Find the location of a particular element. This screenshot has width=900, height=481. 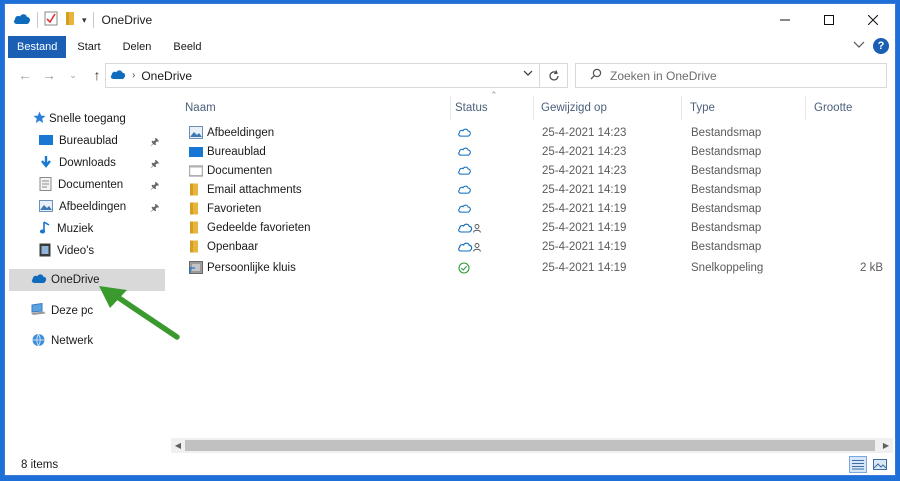

scrollbar-thumb is located at coordinates (530, 445).